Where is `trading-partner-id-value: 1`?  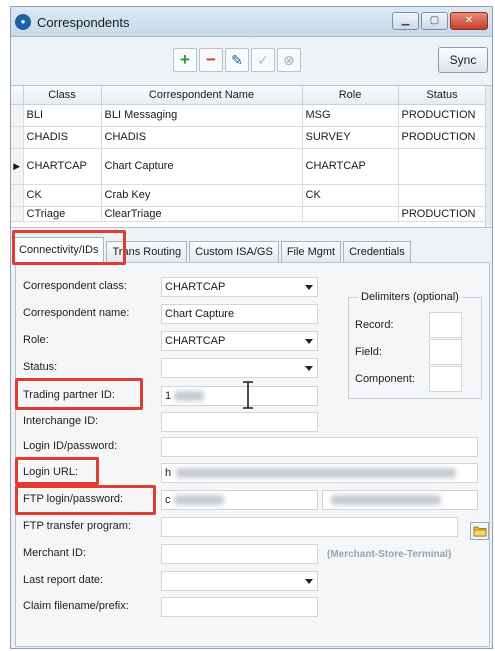
trading-partner-id-value: 1 is located at coordinates (168, 396).